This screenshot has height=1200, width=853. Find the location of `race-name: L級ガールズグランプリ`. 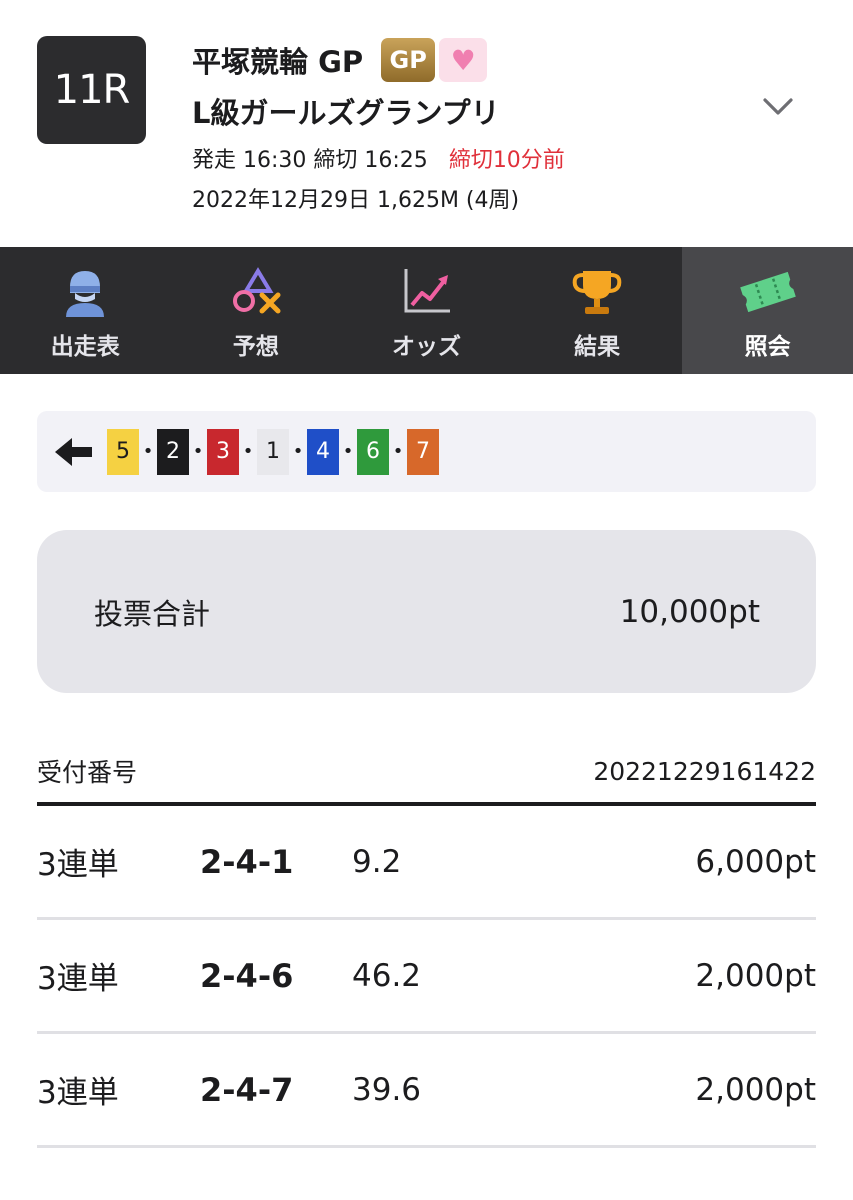

race-name: L級ガールズグランプリ is located at coordinates (346, 113).